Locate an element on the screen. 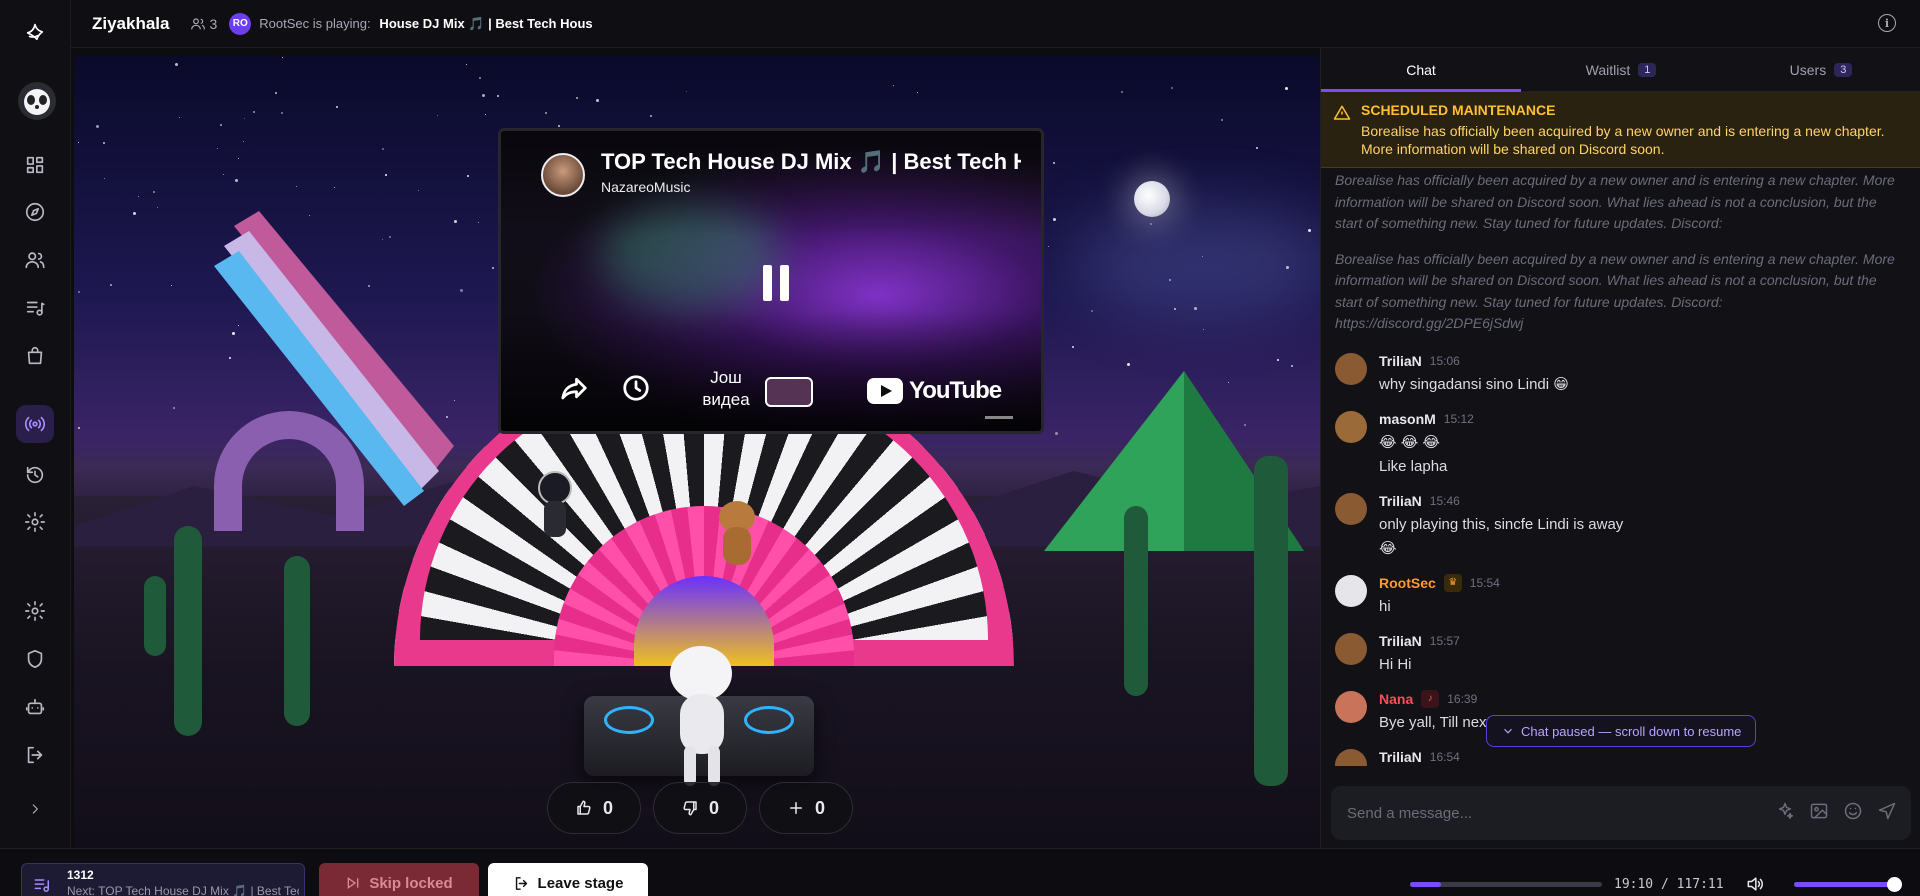 This screenshot has height=896, width=1920. send-icon is located at coordinates (1887, 811).